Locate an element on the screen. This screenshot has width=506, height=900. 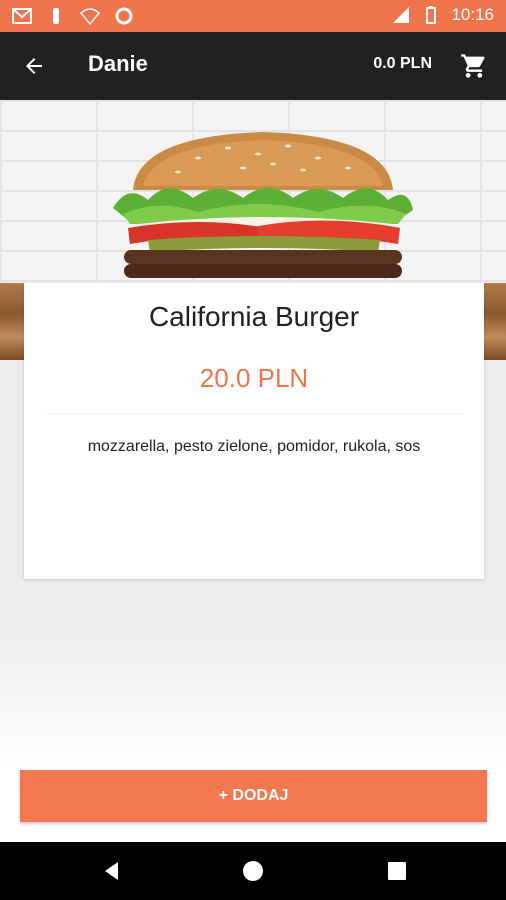
status-bar-left is located at coordinates (73, 16).